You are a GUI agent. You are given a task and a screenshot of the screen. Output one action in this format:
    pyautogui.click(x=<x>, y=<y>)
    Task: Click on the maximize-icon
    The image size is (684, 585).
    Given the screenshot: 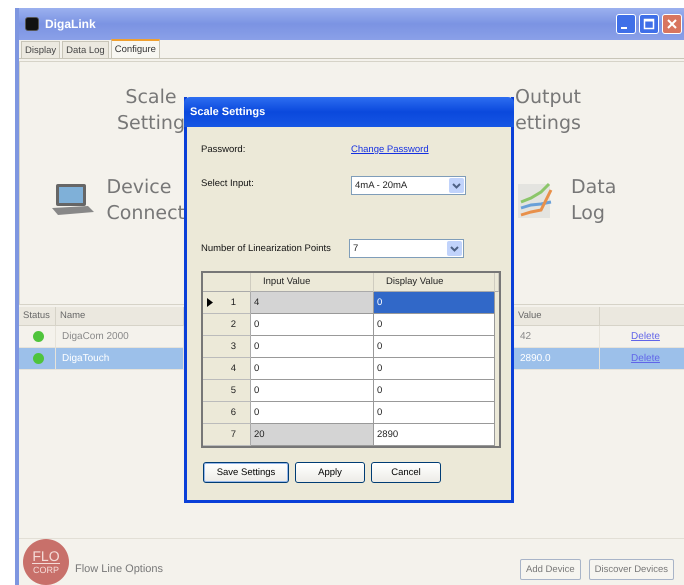 What is the action you would take?
    pyautogui.click(x=649, y=24)
    